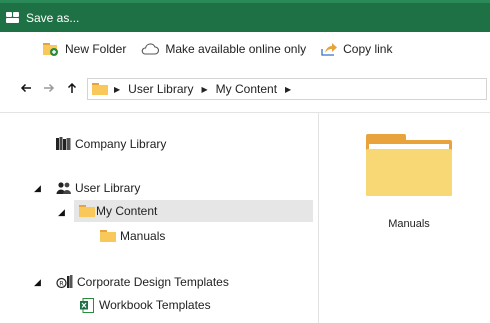  I want to click on breadcrumb-my-content: My Content, so click(246, 89).